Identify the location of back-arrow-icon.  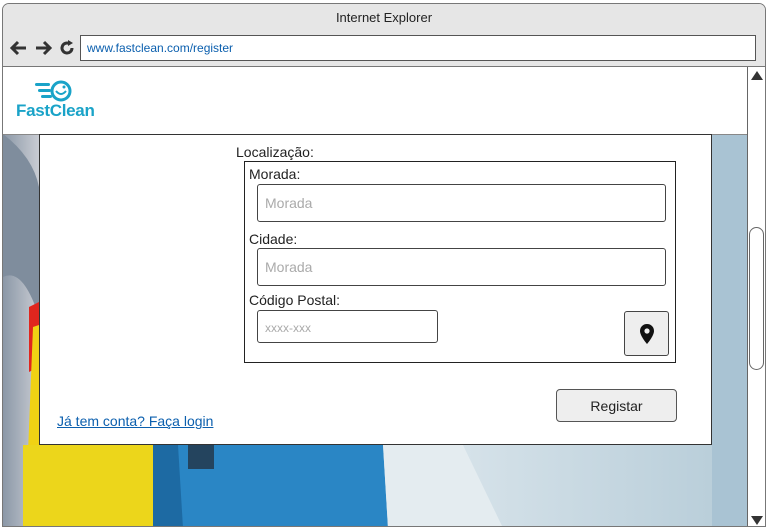
(19, 48).